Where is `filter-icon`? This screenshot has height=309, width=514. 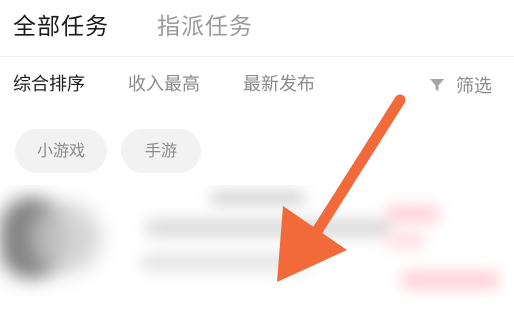
filter-icon is located at coordinates (437, 85).